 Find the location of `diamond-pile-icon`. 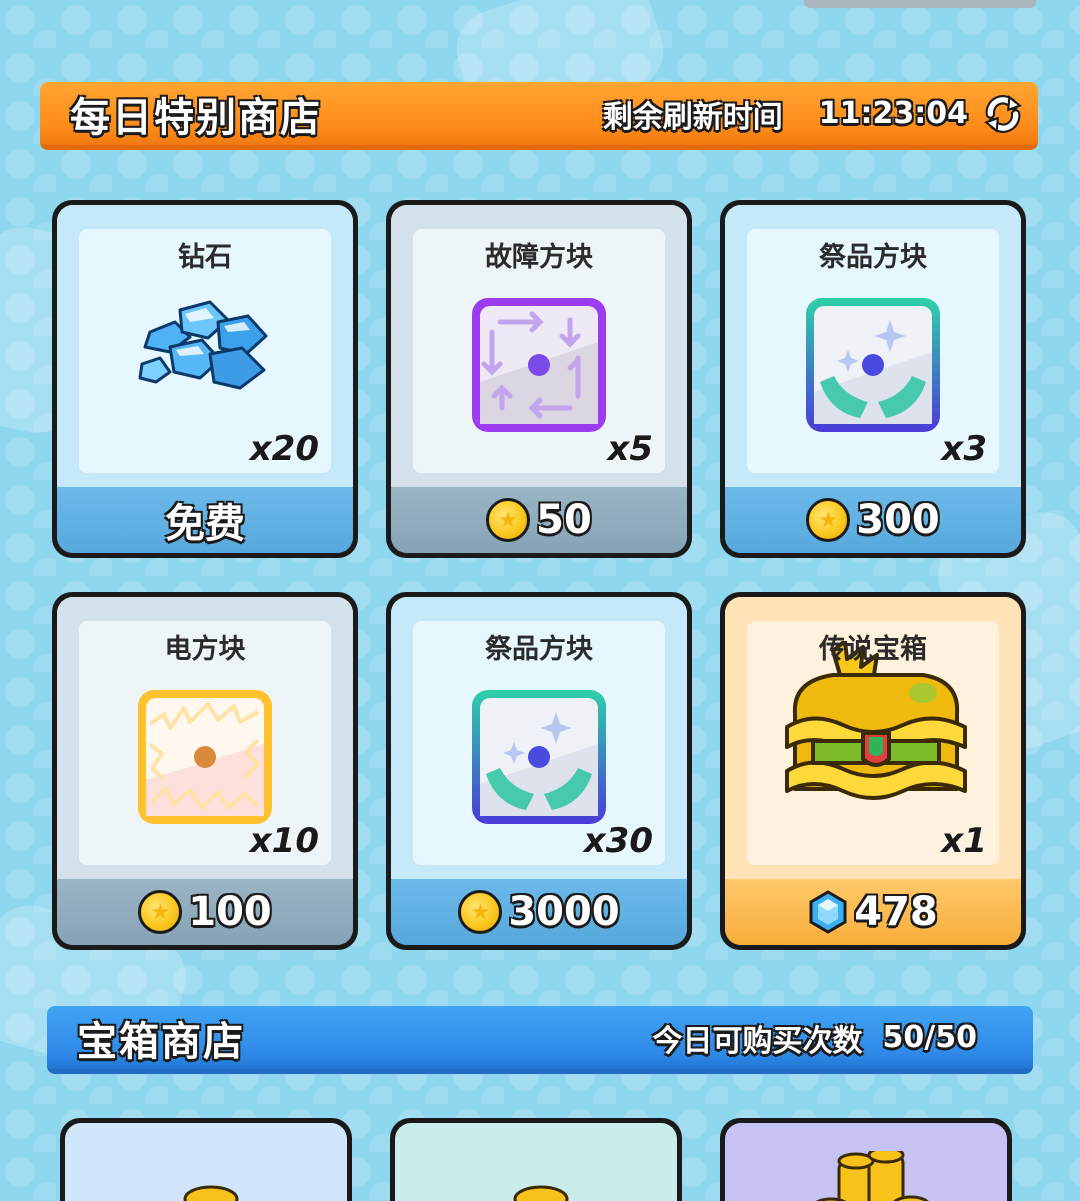

diamond-pile-icon is located at coordinates (203, 345).